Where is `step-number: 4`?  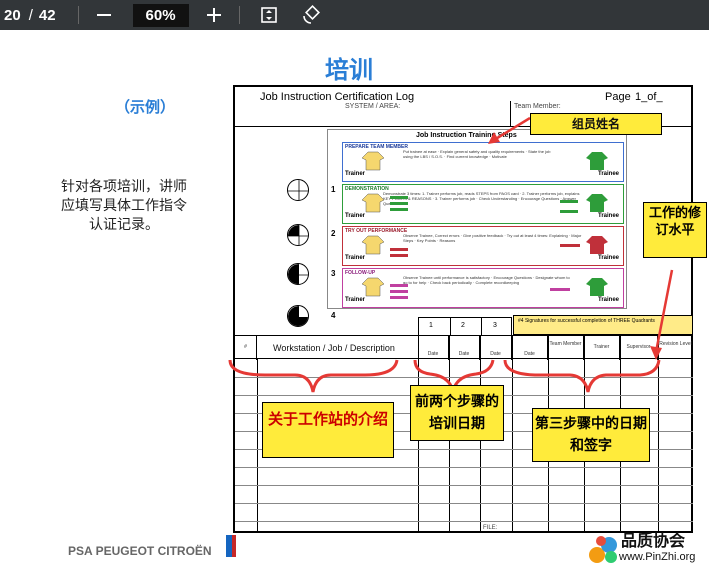 step-number: 4 is located at coordinates (333, 315).